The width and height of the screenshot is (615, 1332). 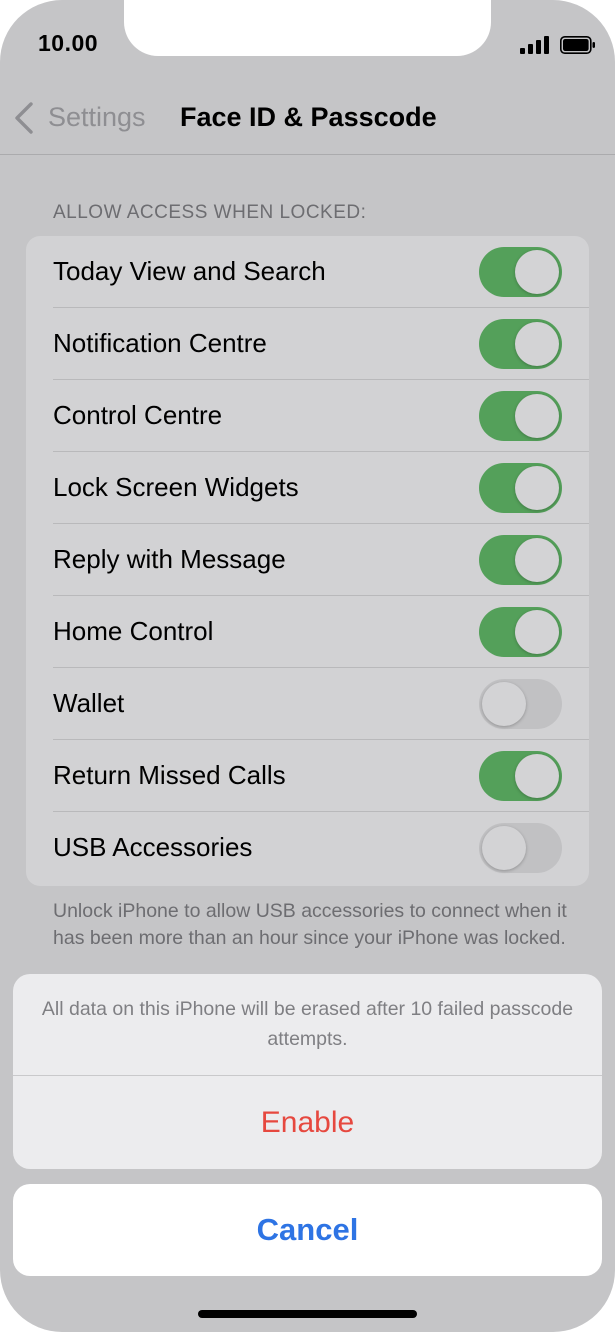 I want to click on row-label: Lock Screen Widgets, so click(x=176, y=487).